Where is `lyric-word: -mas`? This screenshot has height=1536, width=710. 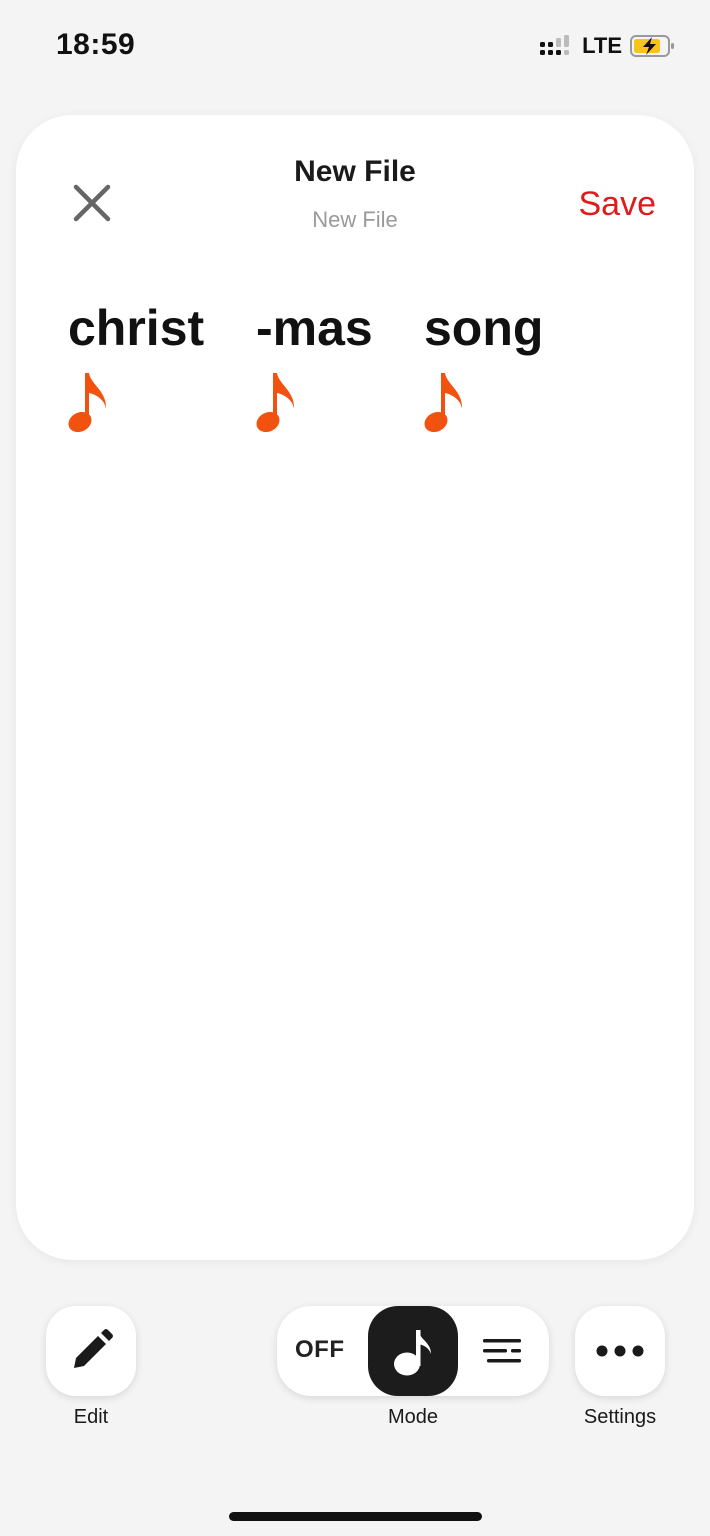
lyric-word: -mas is located at coordinates (314, 328).